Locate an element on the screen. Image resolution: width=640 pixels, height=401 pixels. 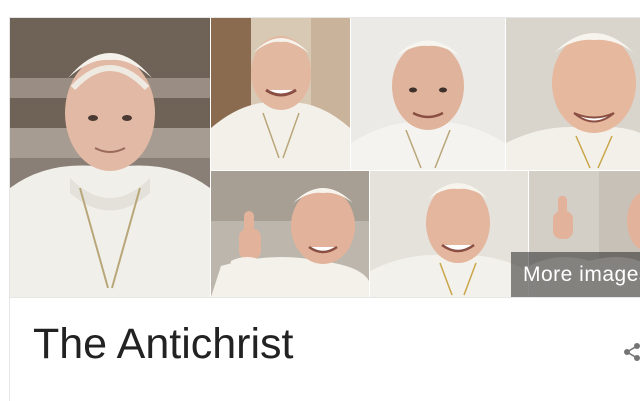
more-images-button: More images is located at coordinates (575, 274).